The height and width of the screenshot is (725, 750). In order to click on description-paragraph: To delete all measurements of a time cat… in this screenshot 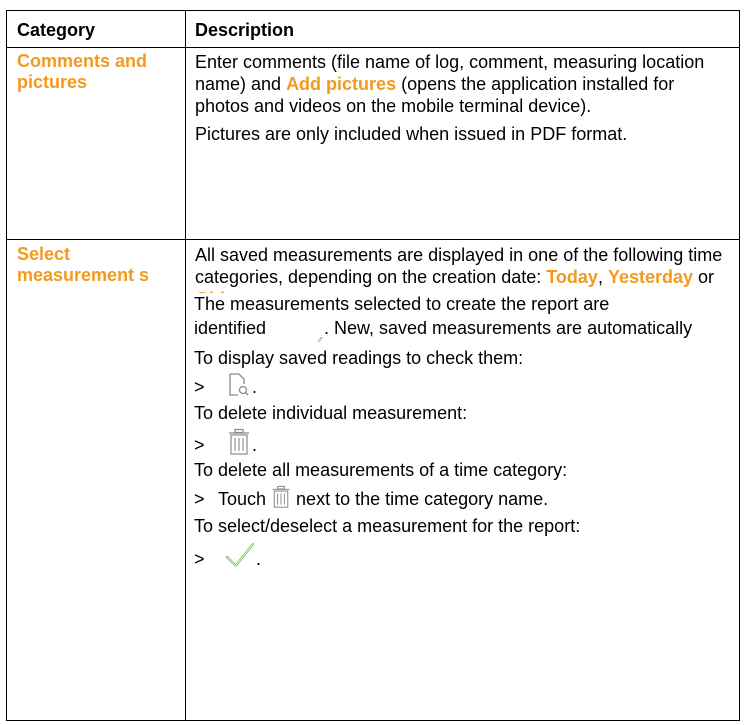, I will do `click(464, 470)`.